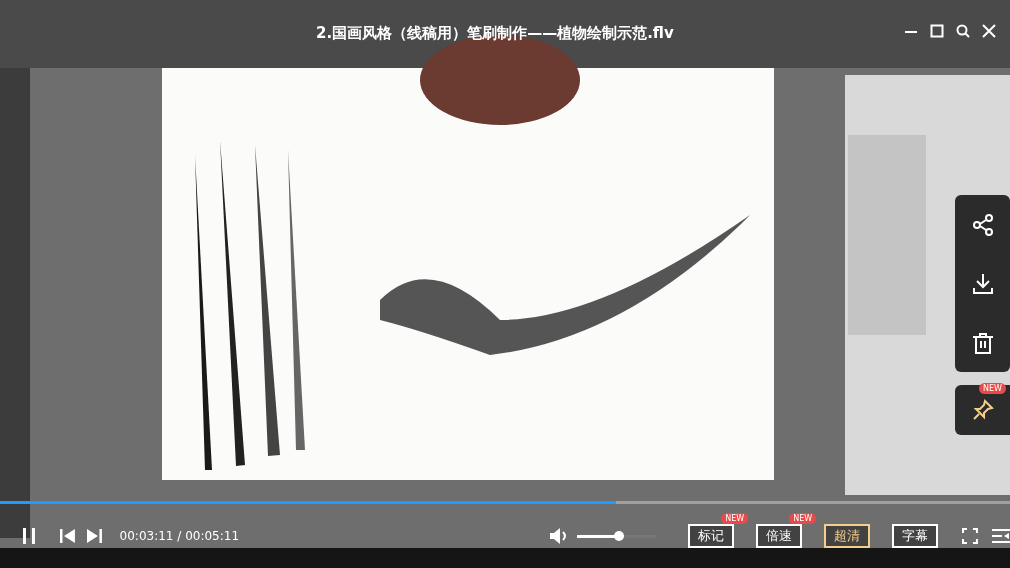  What do you see at coordinates (982, 224) in the screenshot?
I see `share-icon` at bounding box center [982, 224].